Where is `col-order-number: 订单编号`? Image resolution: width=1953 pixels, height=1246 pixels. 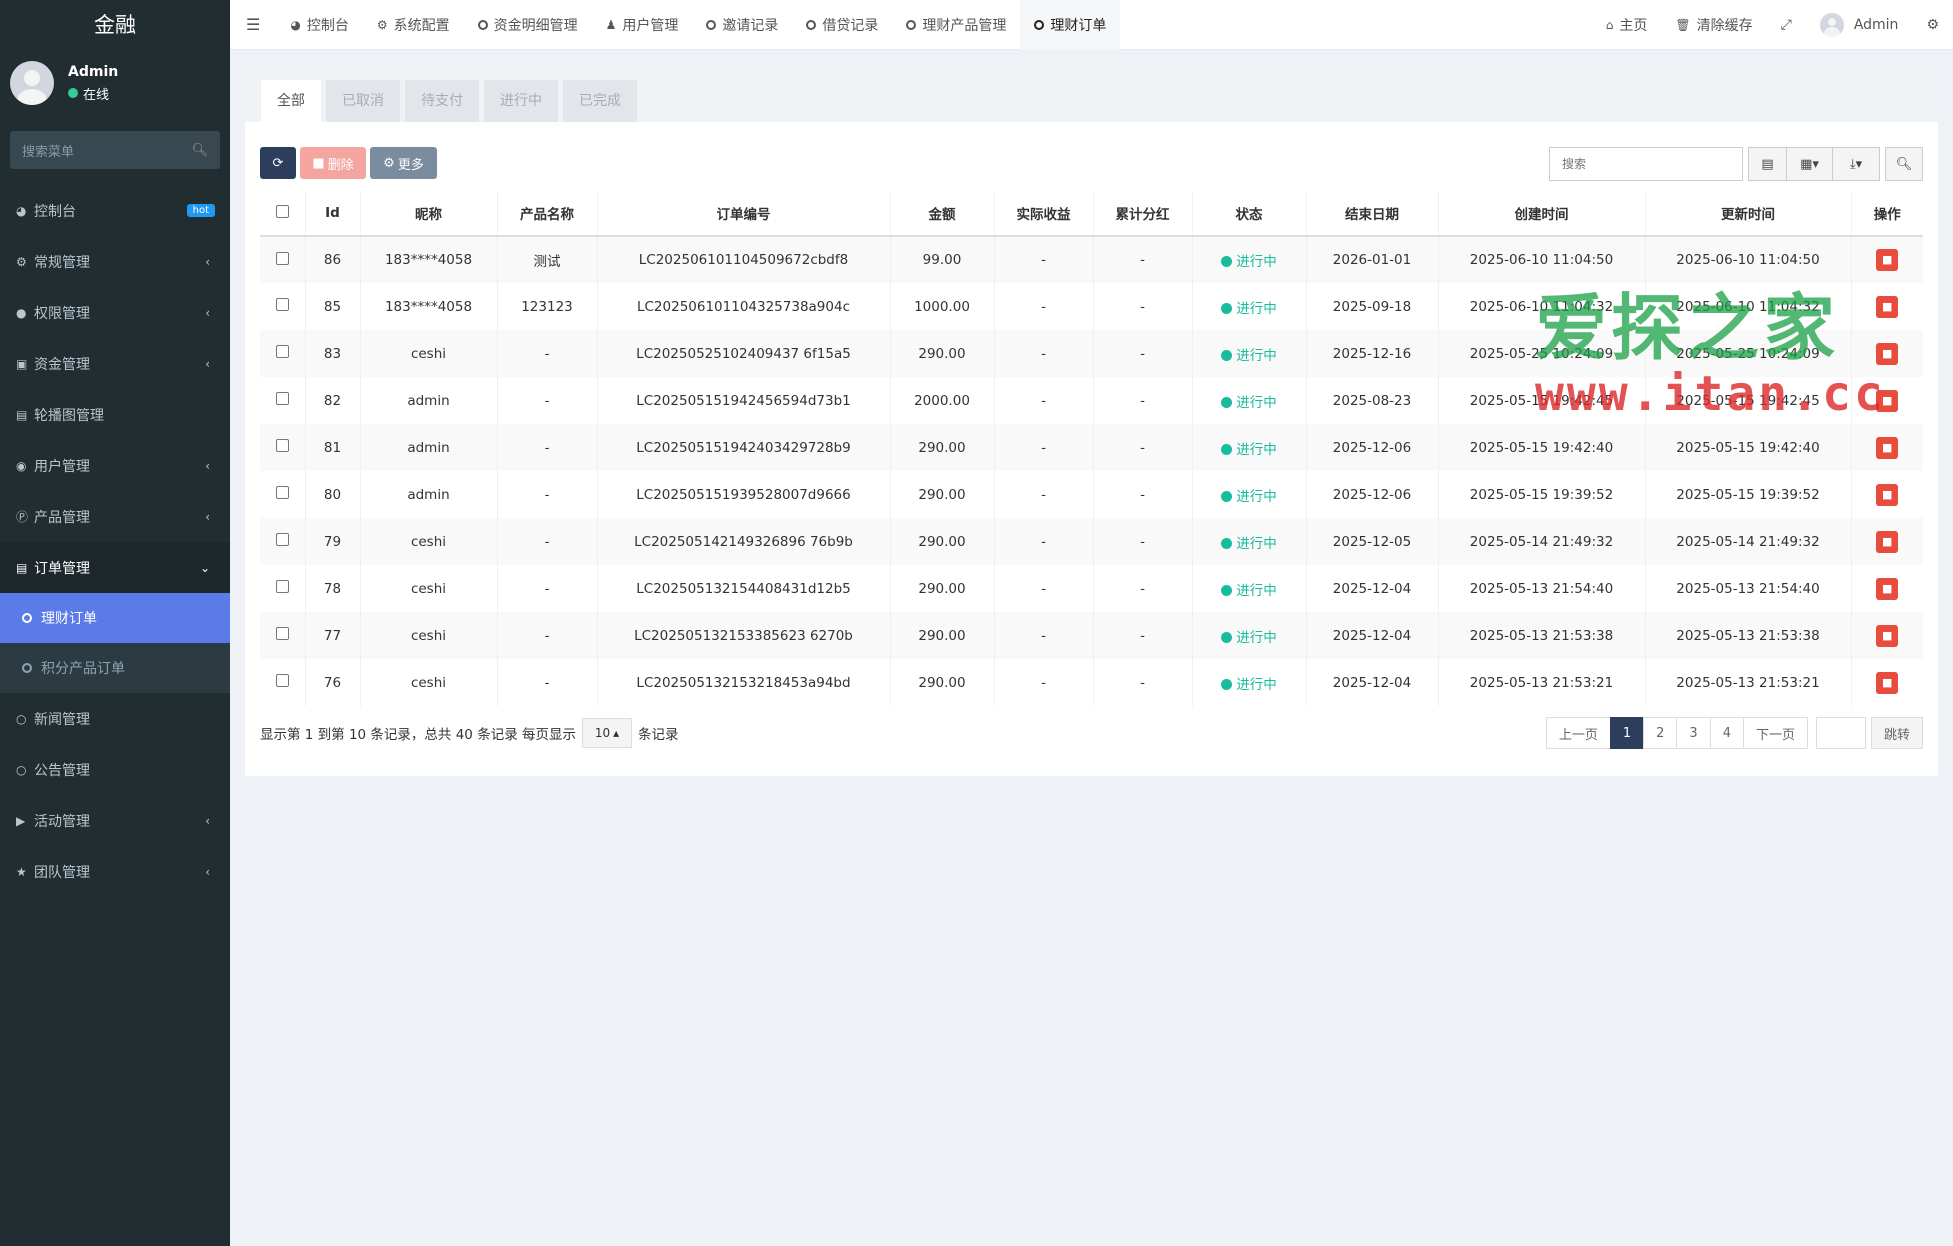 col-order-number: 订单编号 is located at coordinates (744, 214).